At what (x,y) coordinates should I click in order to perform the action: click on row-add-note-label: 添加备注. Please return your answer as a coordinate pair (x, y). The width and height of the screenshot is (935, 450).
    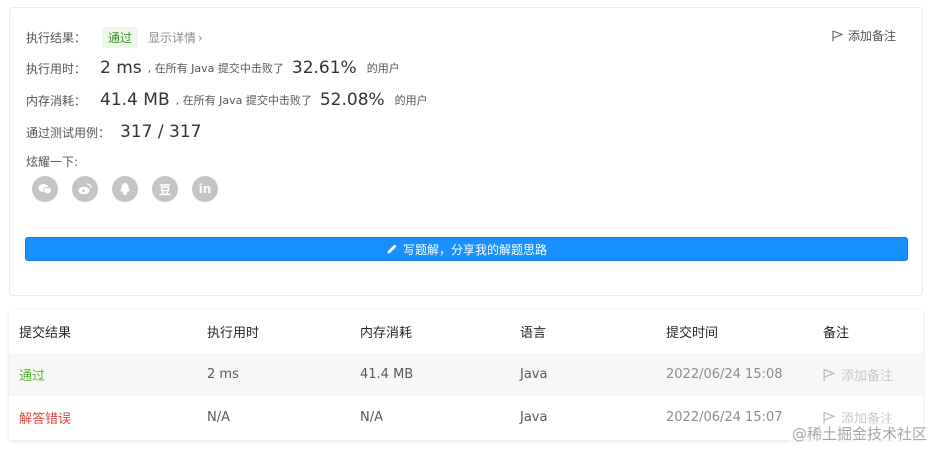
    Looking at the image, I should click on (867, 376).